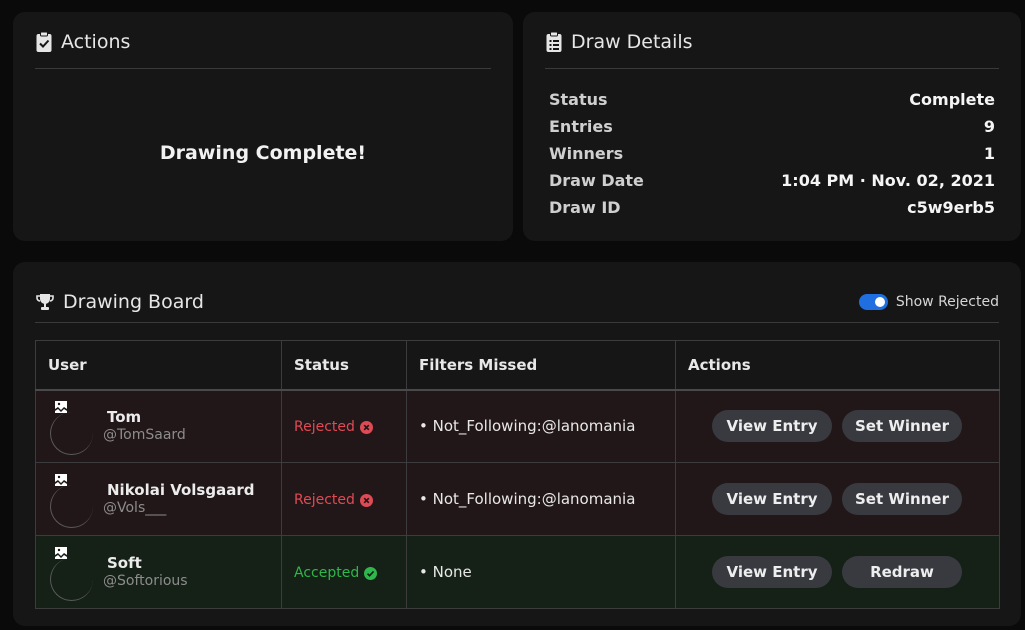  Describe the element at coordinates (344, 365) in the screenshot. I see `column-header-status: Status` at that location.